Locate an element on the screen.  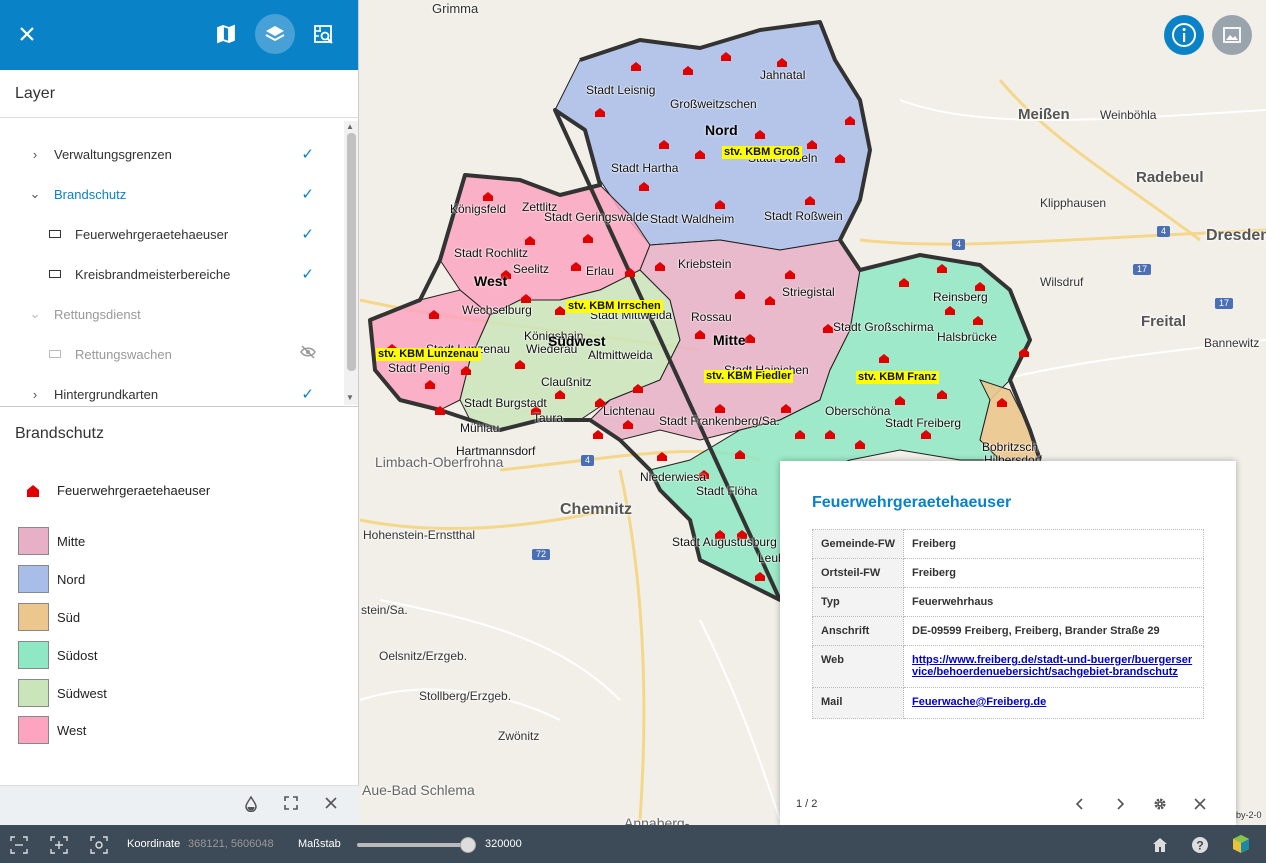
layer-heading: Layer is located at coordinates (179, 94).